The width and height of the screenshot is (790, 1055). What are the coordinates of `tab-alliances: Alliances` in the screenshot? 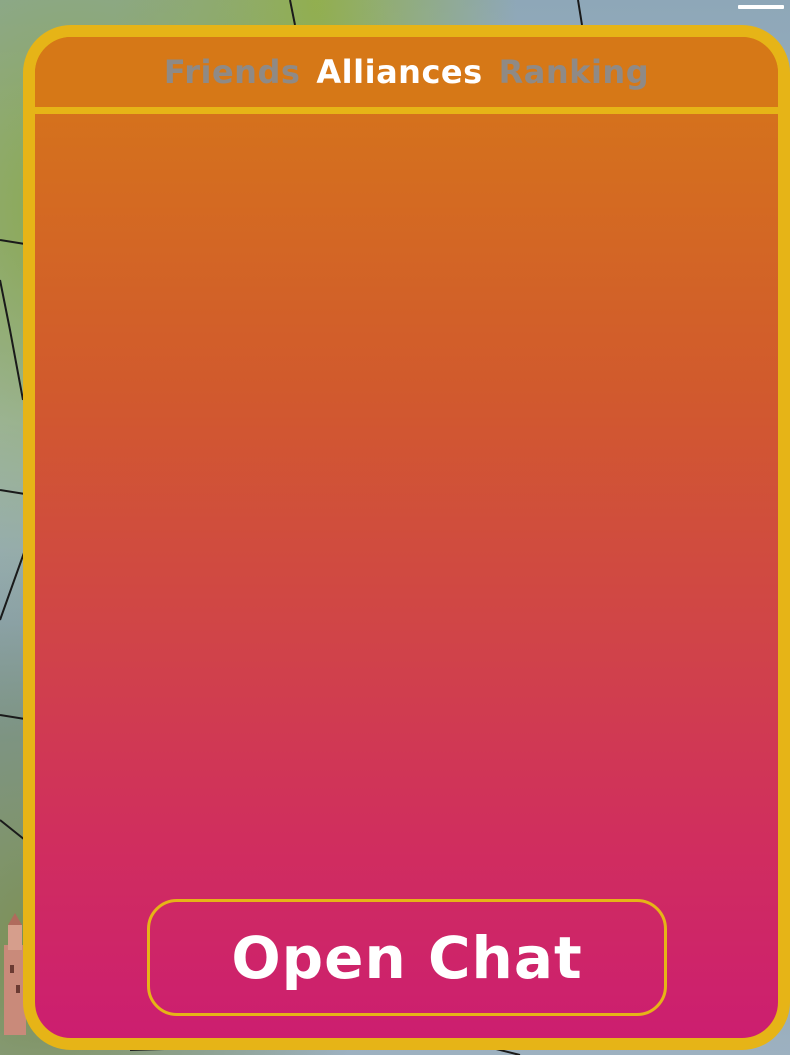 It's located at (399, 72).